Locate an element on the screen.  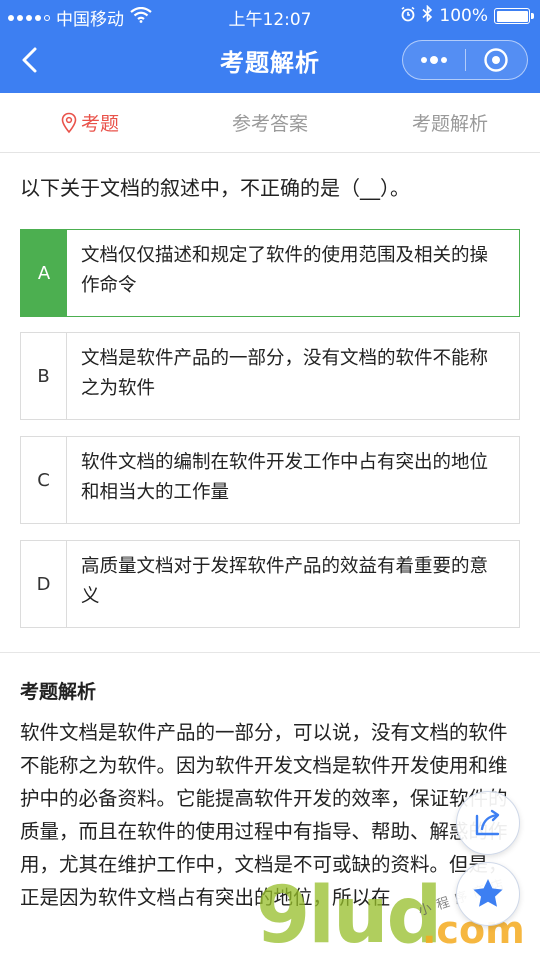
more-button is located at coordinates (434, 60).